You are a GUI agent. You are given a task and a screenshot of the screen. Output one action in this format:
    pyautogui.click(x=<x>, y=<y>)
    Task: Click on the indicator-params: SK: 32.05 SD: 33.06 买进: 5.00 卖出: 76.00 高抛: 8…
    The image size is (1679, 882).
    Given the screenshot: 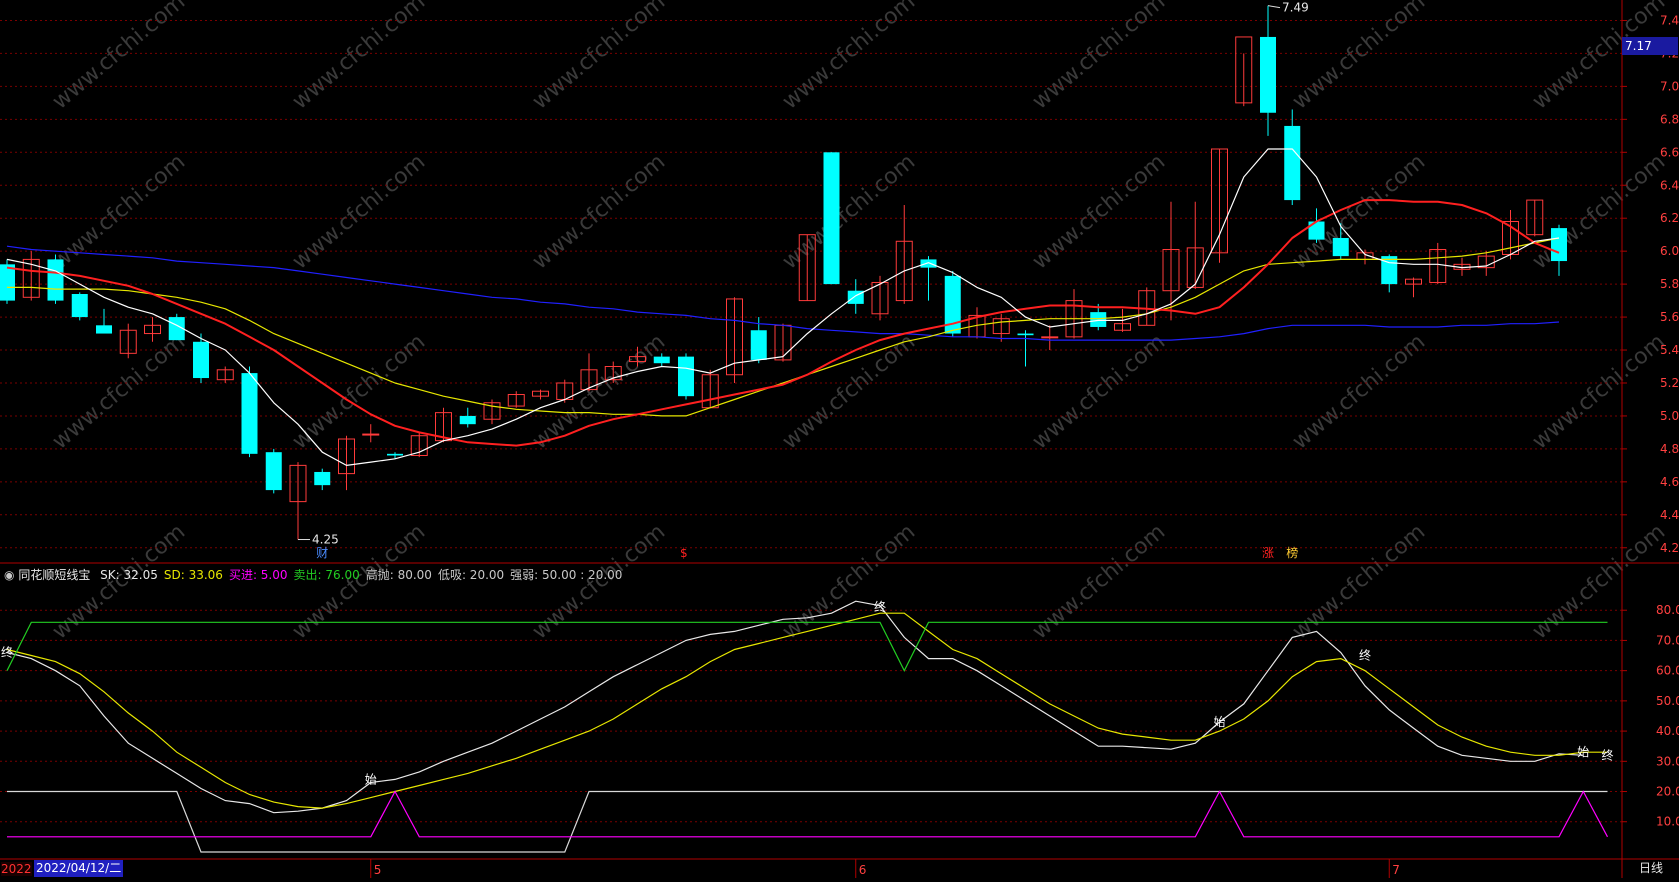 What is the action you would take?
    pyautogui.click(x=358, y=575)
    